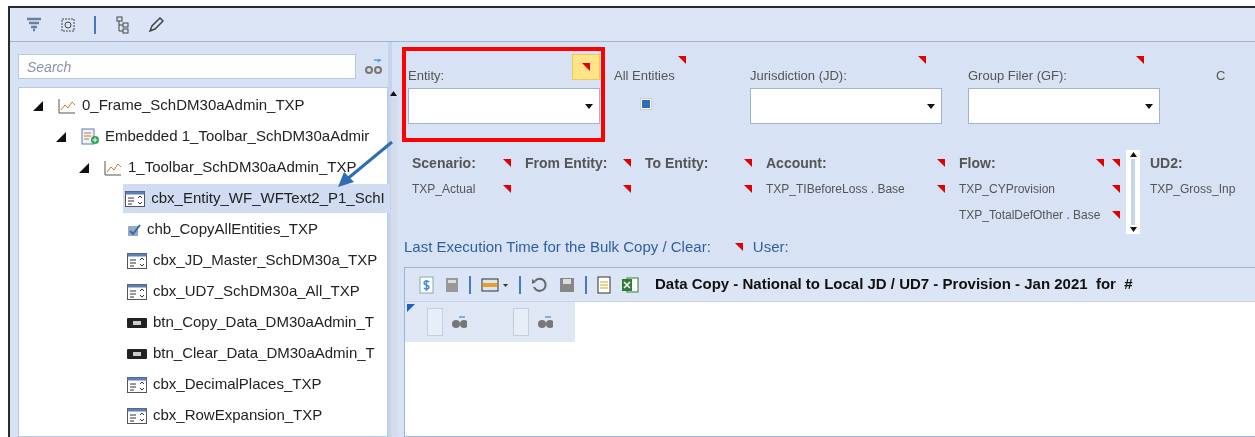 This screenshot has height=437, width=1255. I want to click on tree-item: chb_CopyAllEntities_TXP, so click(223, 229).